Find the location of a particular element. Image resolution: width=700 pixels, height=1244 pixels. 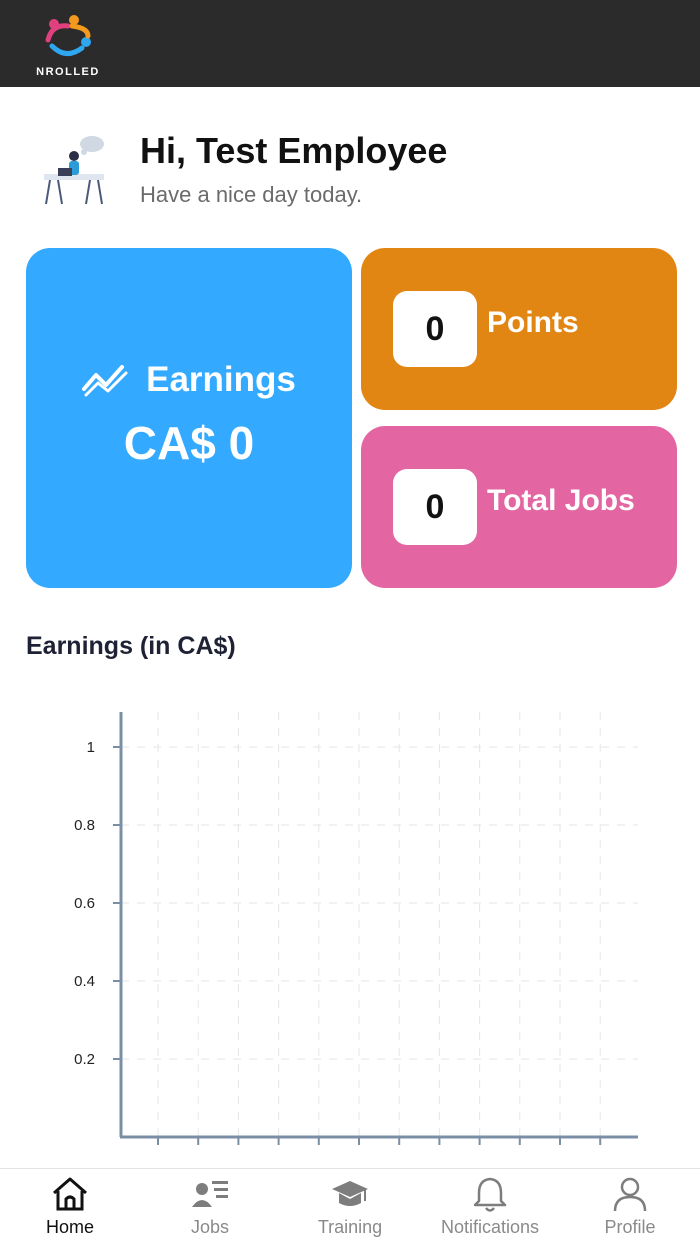

trend-up-icon is located at coordinates (105, 381).